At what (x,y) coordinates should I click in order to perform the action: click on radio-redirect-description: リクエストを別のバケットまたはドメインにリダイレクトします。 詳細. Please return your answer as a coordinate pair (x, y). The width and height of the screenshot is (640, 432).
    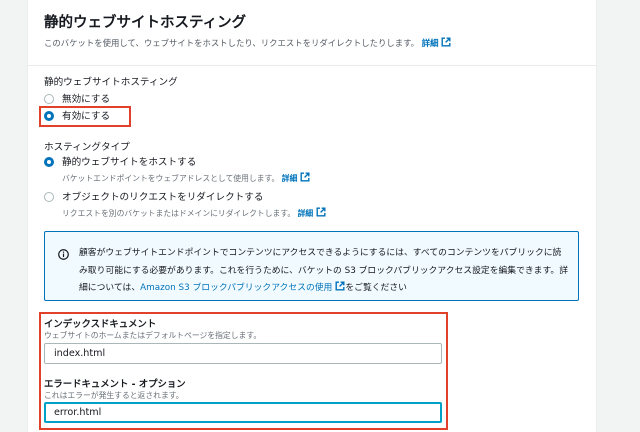
    Looking at the image, I should click on (194, 213).